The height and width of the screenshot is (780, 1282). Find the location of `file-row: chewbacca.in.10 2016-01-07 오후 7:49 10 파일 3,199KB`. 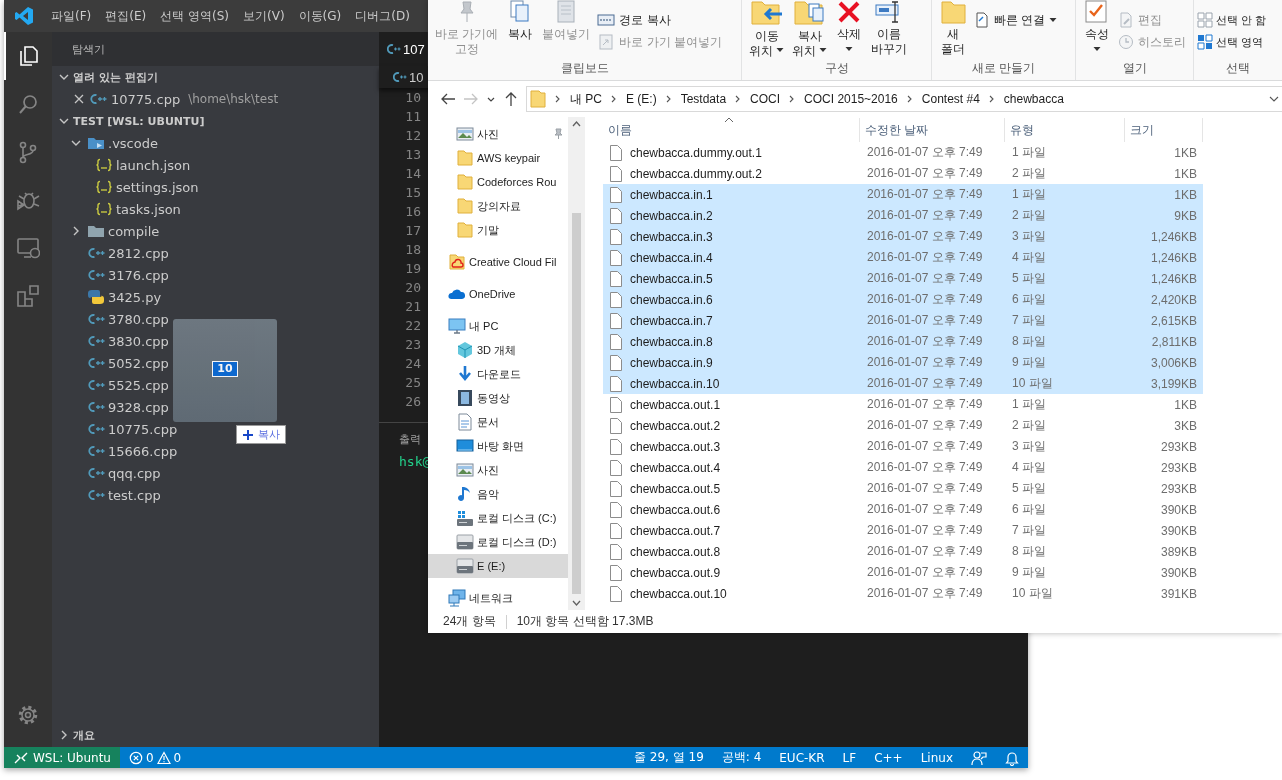

file-row: chewbacca.in.10 2016-01-07 오후 7:49 10 파일 3,199KB is located at coordinates (903, 383).